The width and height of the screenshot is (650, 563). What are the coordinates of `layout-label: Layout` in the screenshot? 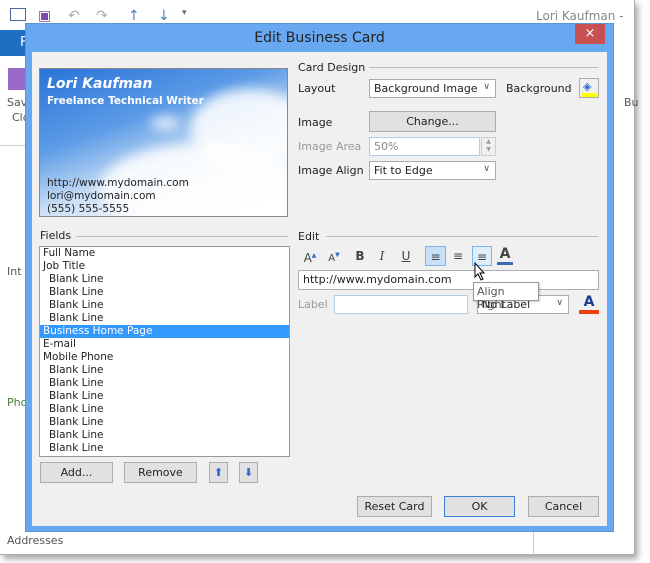 It's located at (317, 88).